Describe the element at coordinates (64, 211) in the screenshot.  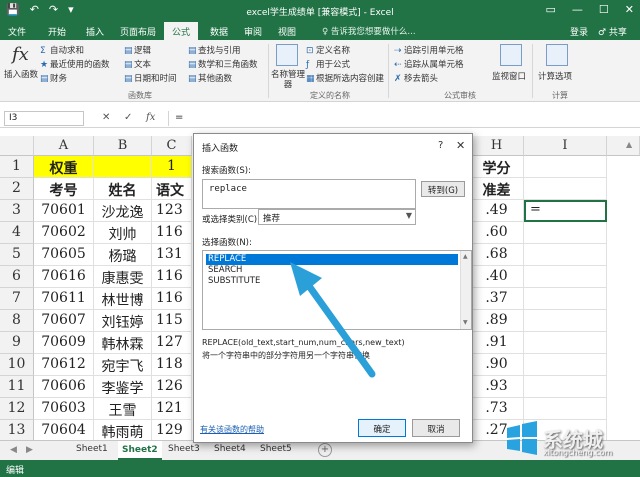
I see `cell: 70601` at that location.